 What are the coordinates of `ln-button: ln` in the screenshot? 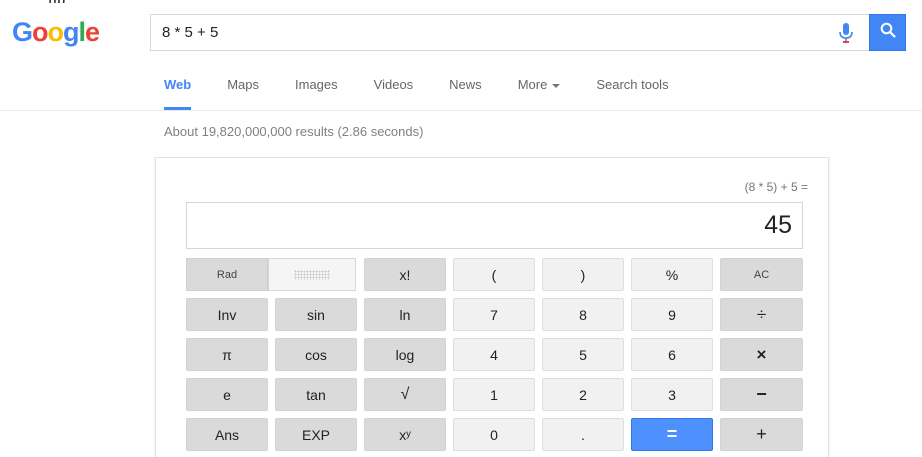 It's located at (405, 314).